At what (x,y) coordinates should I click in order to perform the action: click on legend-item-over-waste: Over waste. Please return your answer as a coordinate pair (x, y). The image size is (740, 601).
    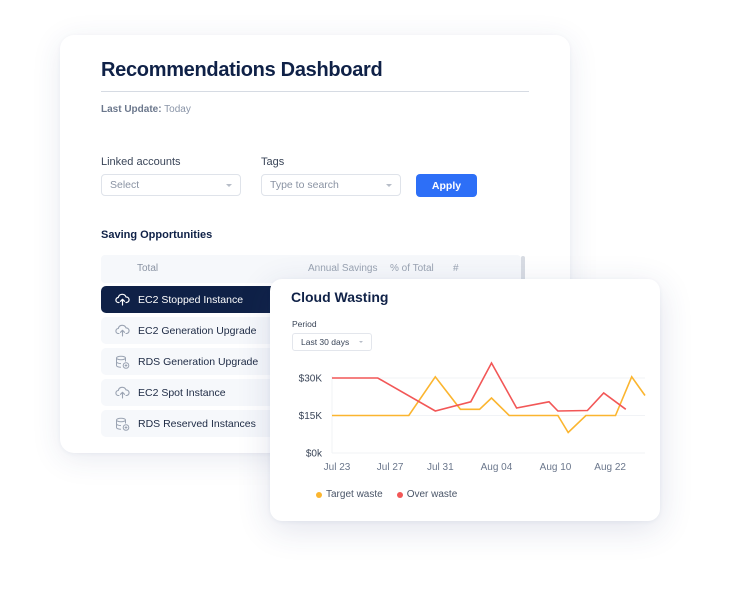
    Looking at the image, I should click on (427, 494).